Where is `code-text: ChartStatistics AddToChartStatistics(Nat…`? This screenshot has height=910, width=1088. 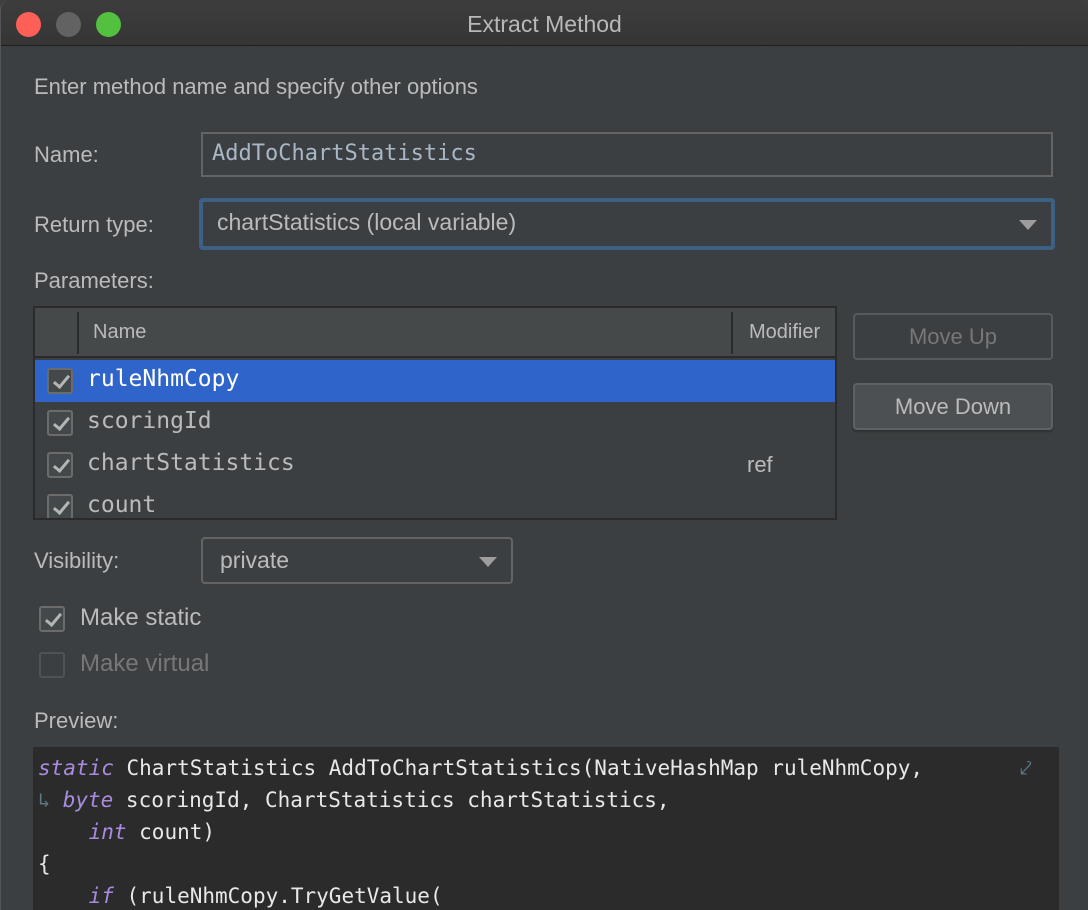 code-text: ChartStatistics AddToChartStatistics(Nat… is located at coordinates (518, 768).